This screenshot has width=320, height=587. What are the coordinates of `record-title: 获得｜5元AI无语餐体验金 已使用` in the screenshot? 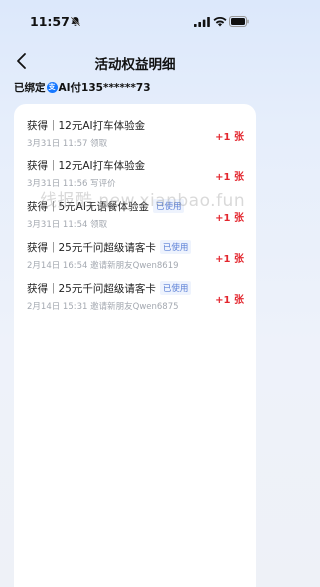 It's located at (106, 206).